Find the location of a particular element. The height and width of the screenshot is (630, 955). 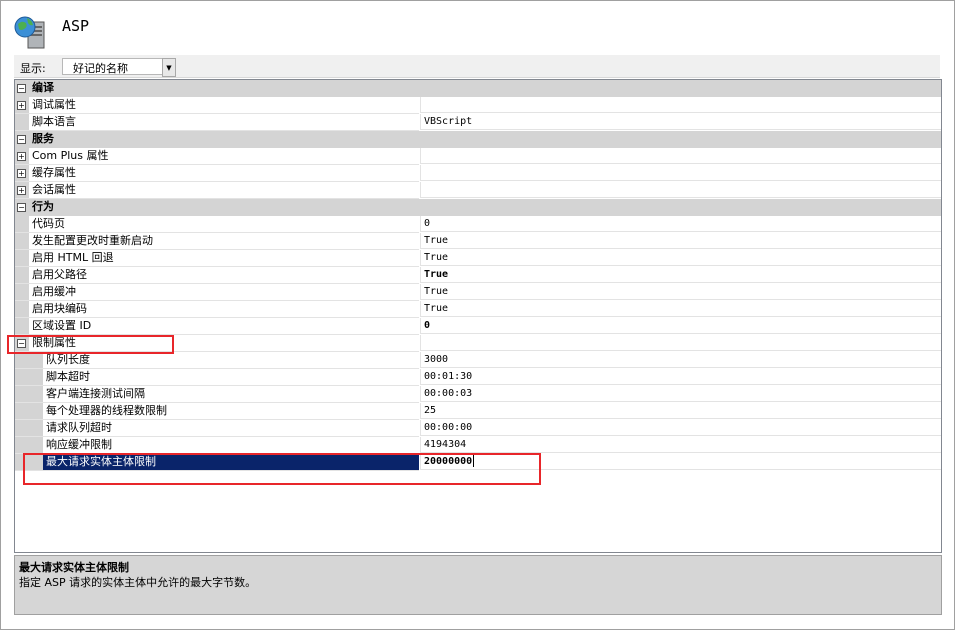

property-value-cell: 00:01:30 is located at coordinates (680, 377).